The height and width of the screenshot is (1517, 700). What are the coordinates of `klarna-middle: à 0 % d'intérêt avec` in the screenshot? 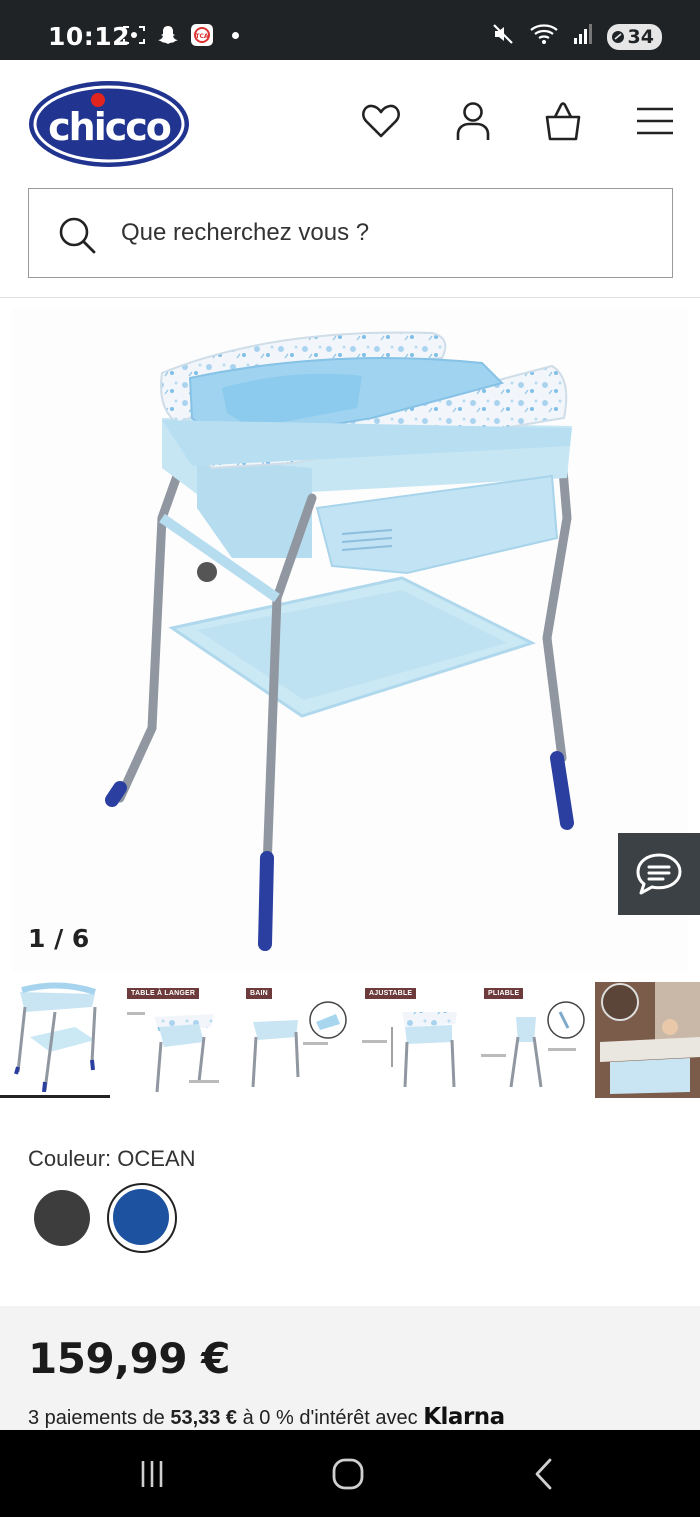 It's located at (330, 1418).